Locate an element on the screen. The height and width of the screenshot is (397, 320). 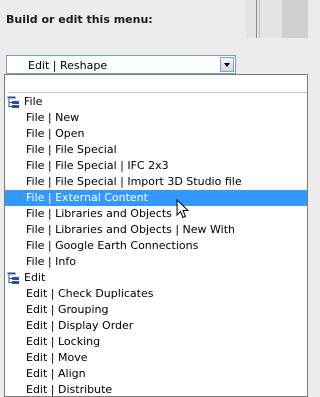
menu-item-row: File | Google Earth Connections is located at coordinates (156, 246).